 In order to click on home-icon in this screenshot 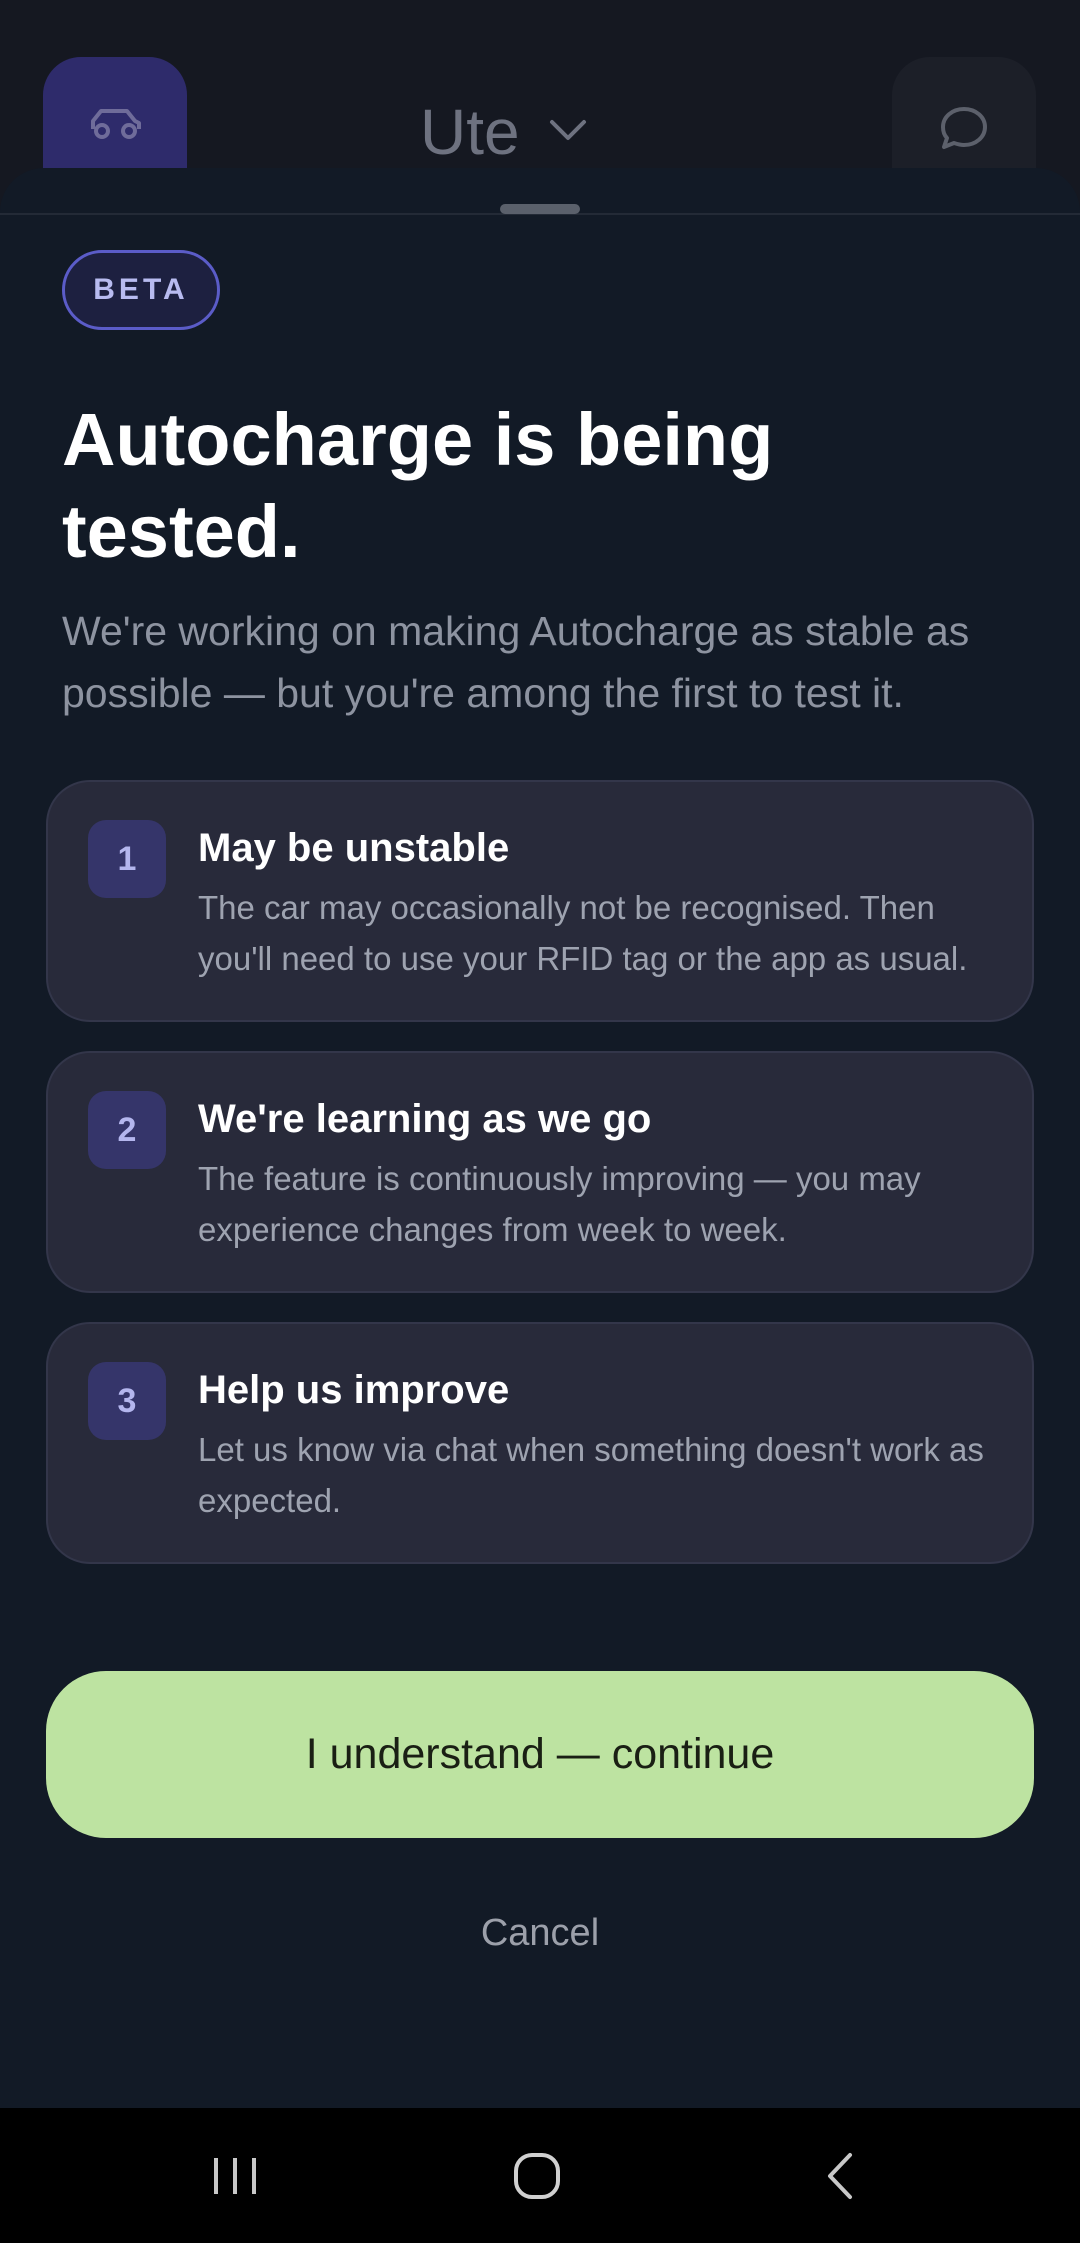, I will do `click(537, 2178)`.